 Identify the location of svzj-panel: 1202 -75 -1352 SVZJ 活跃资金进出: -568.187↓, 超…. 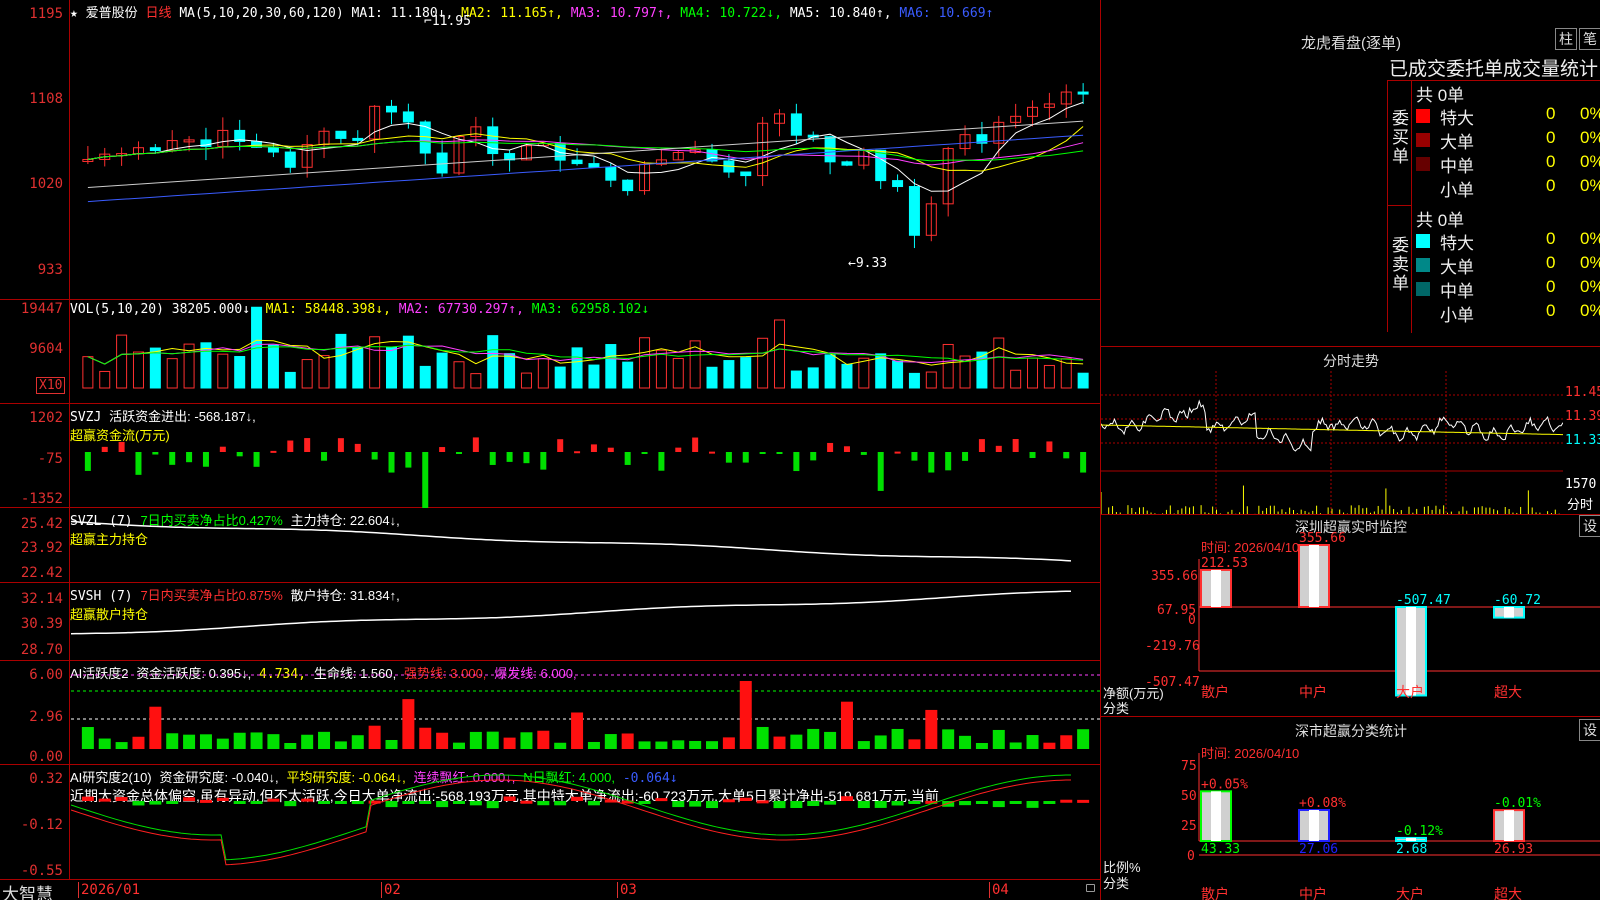
(550, 456).